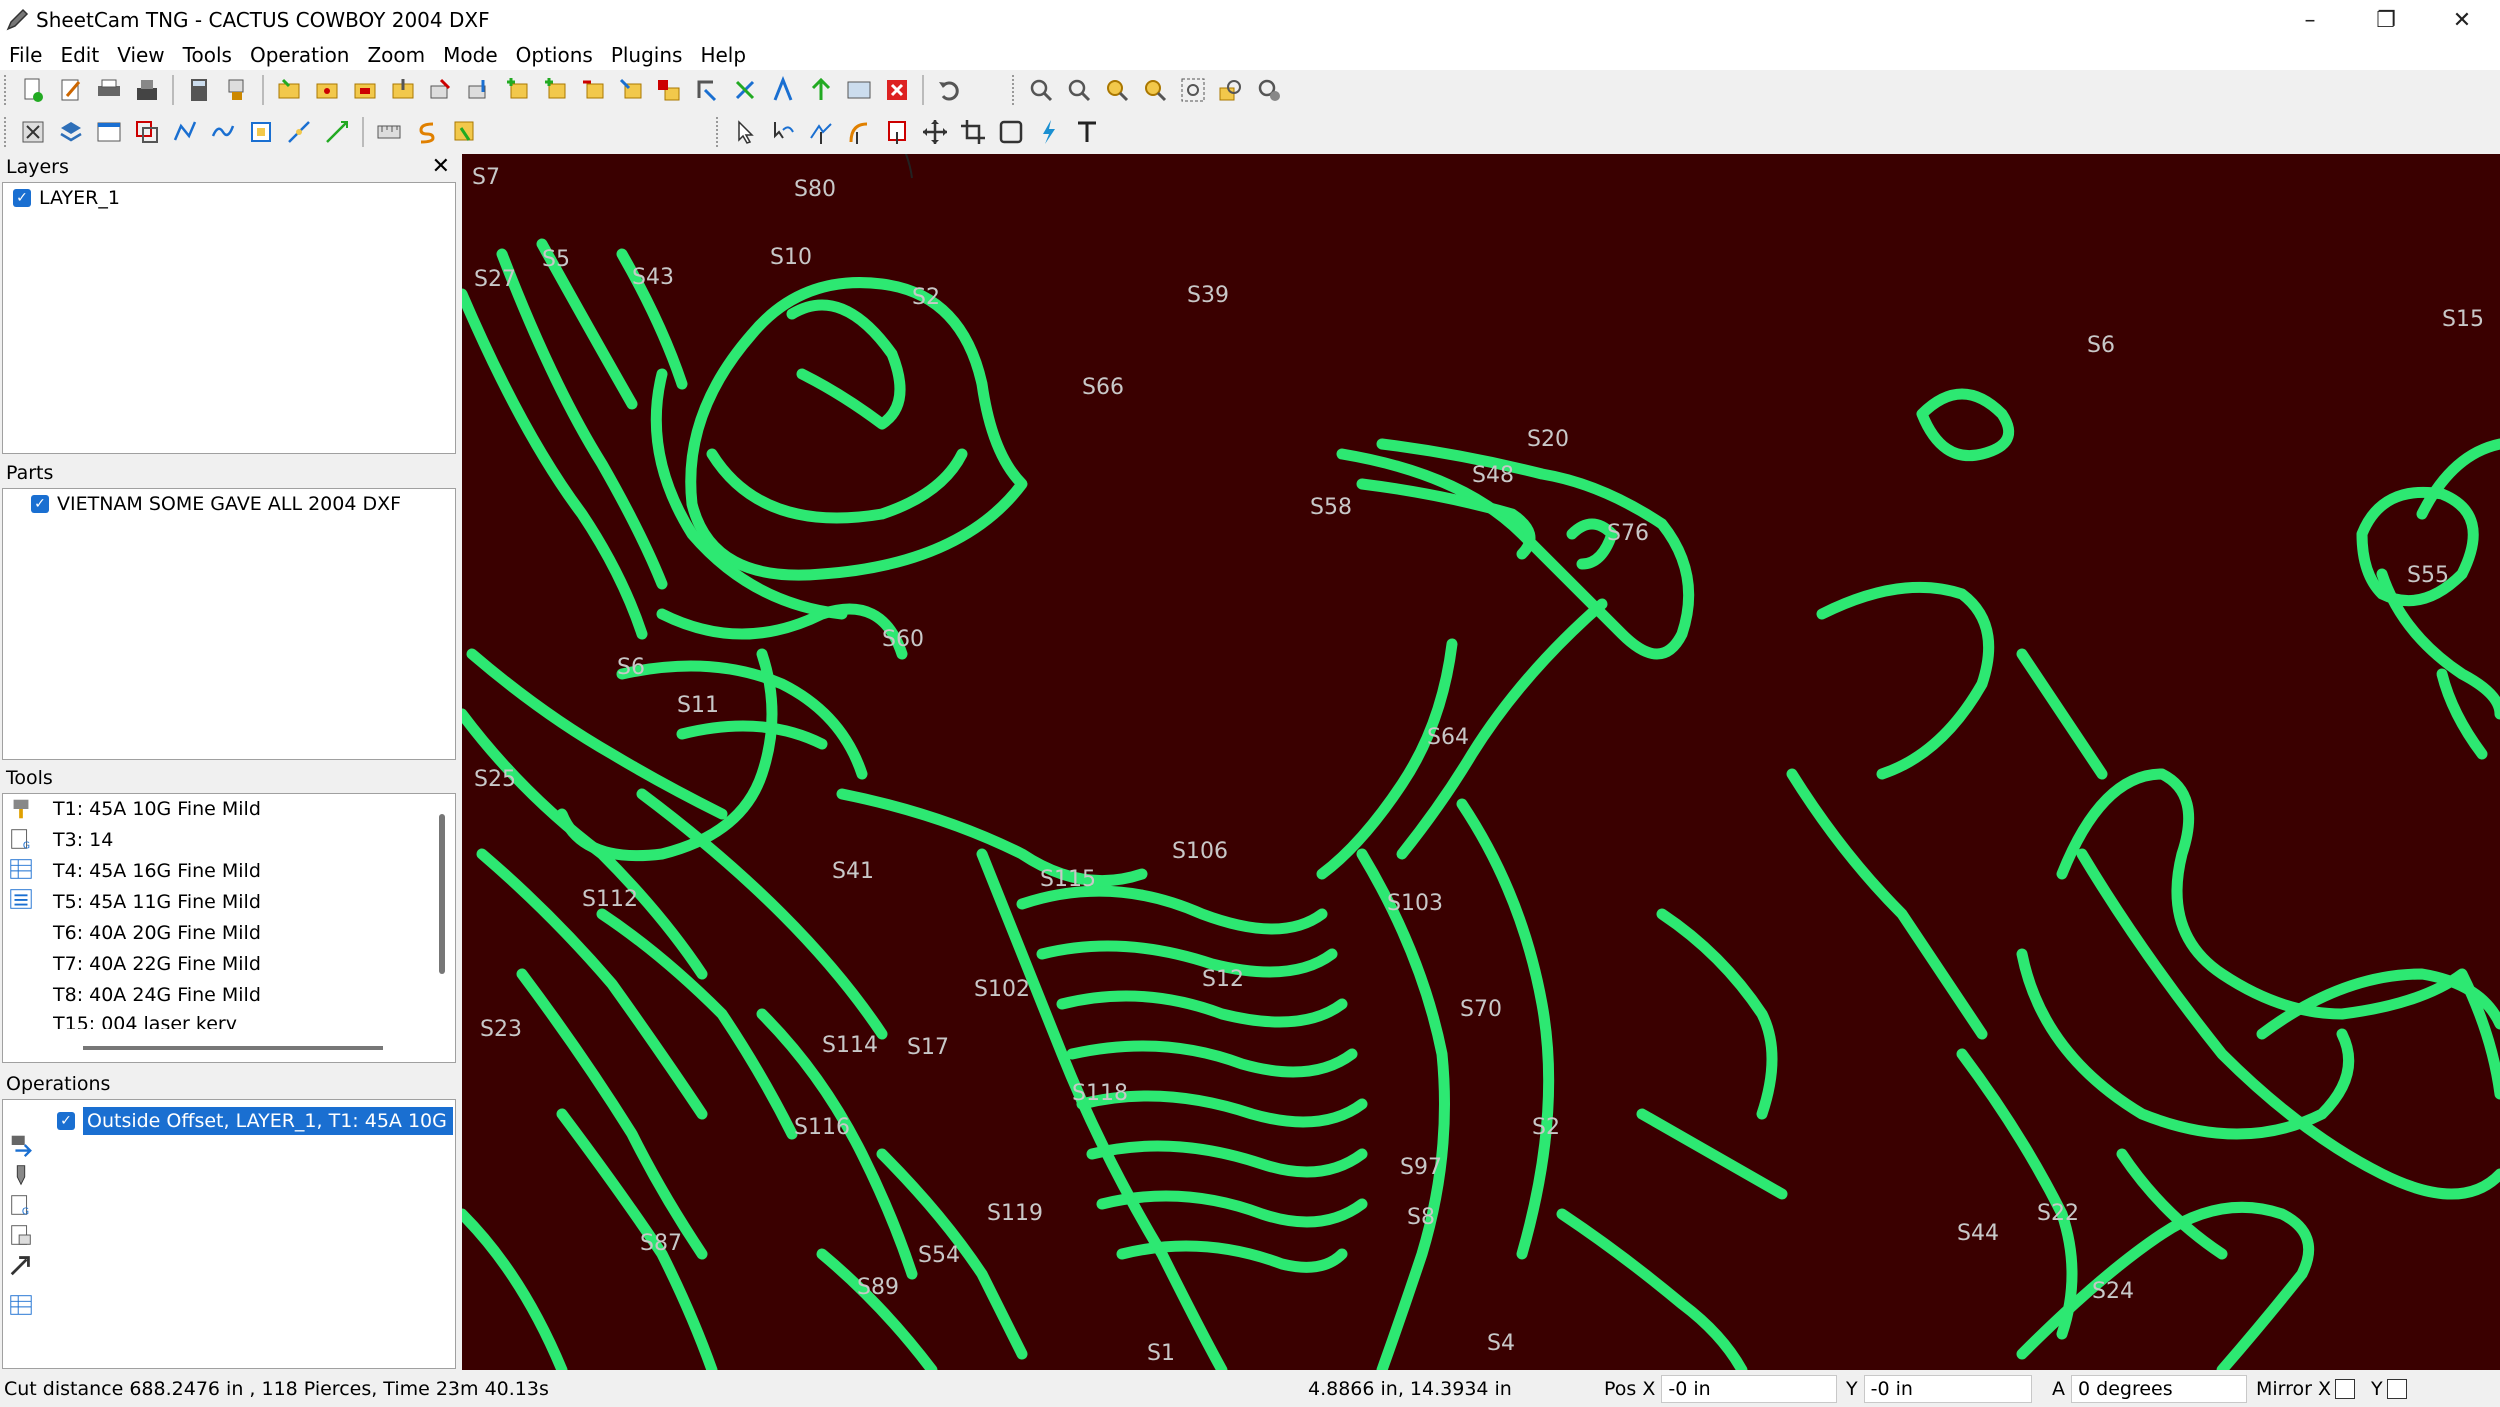 Image resolution: width=2500 pixels, height=1407 pixels. What do you see at coordinates (229, 198) in the screenshot?
I see `layer-item: ✓ LAYER_1` at bounding box center [229, 198].